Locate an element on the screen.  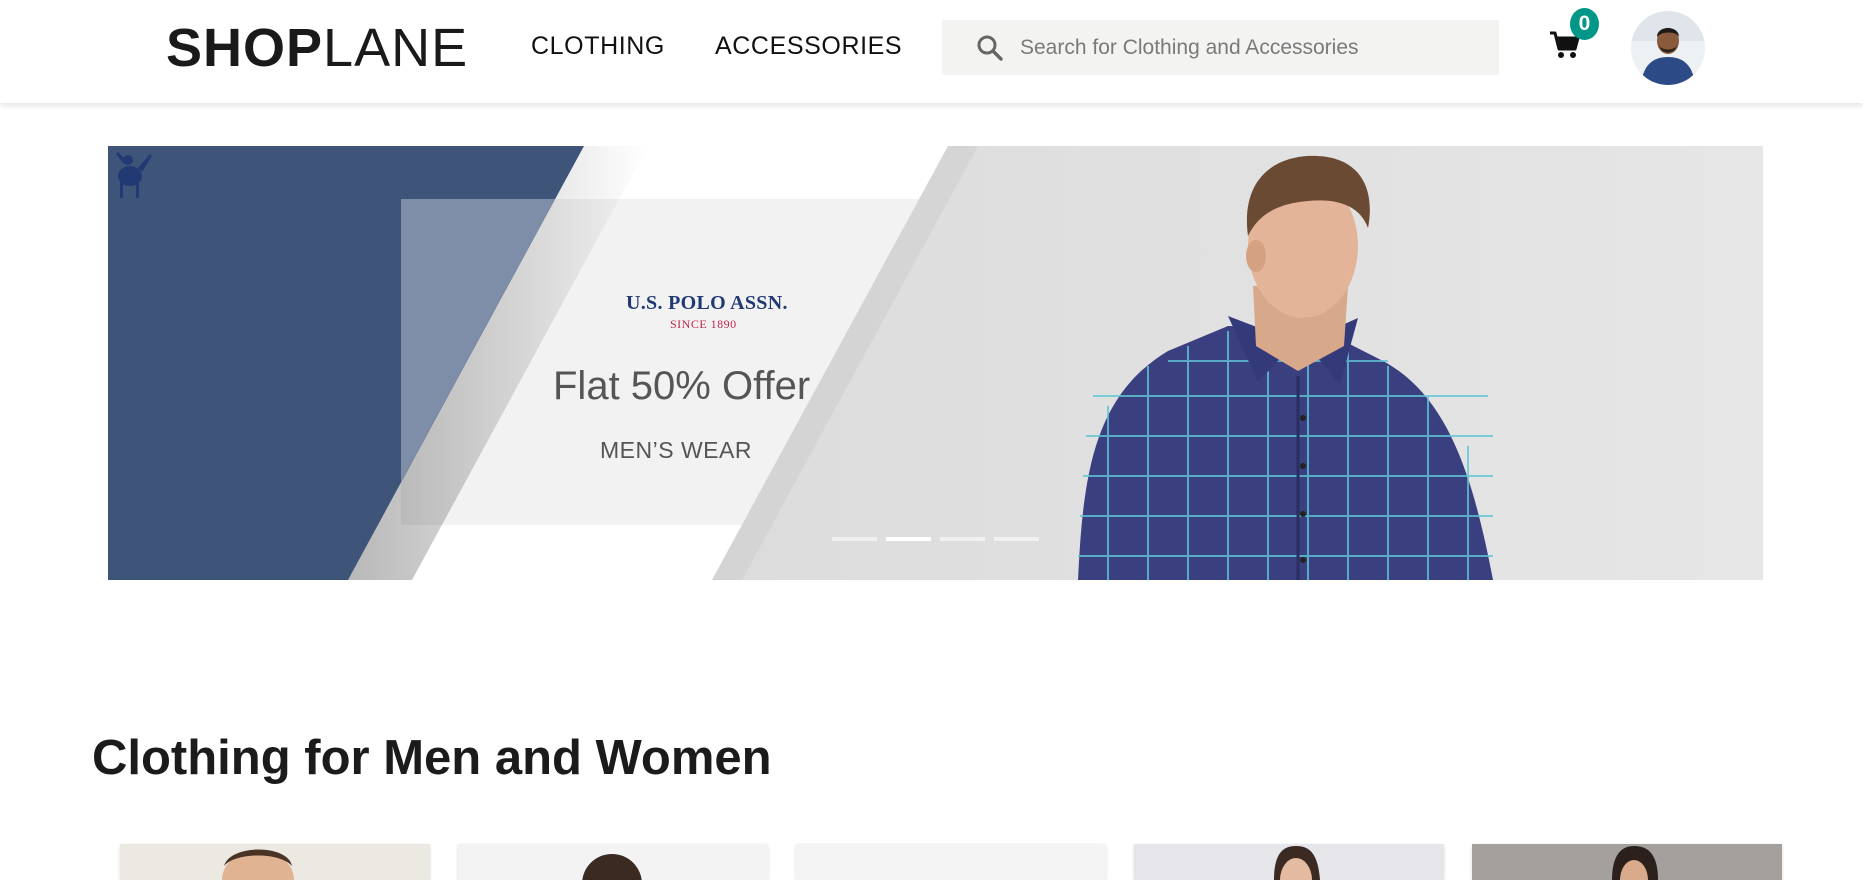
logo-text-bold: SHOP is located at coordinates (245, 48).